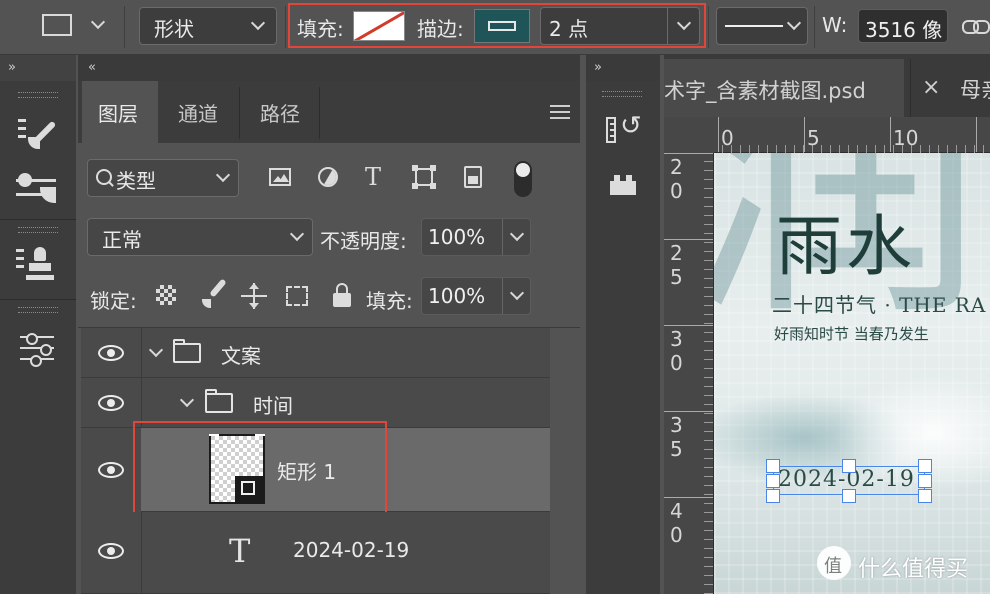 This screenshot has width=990, height=594. What do you see at coordinates (762, 26) in the screenshot?
I see `stroke-type-select` at bounding box center [762, 26].